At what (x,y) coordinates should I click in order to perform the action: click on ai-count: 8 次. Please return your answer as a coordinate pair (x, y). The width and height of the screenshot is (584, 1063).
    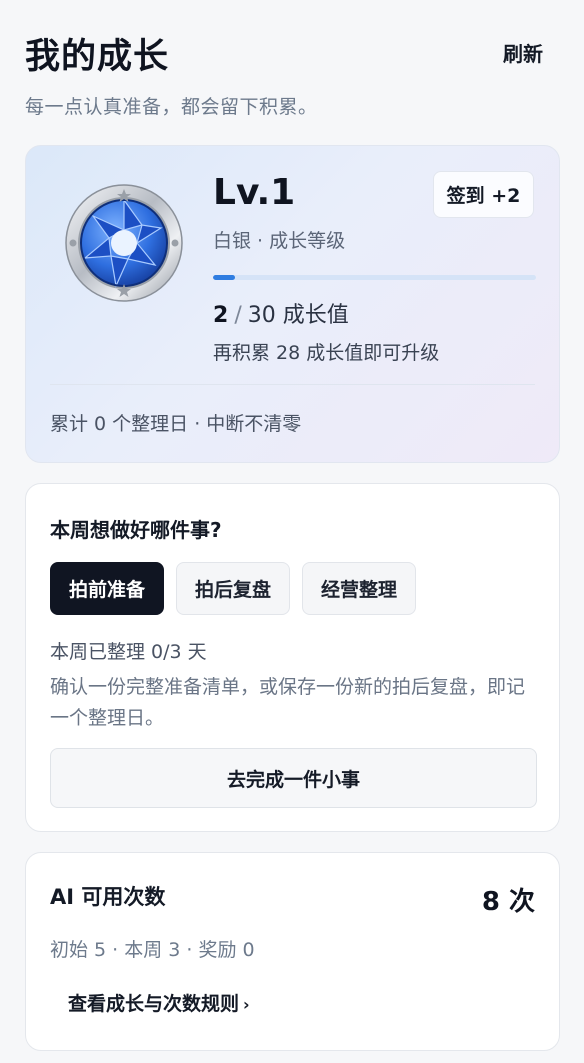
    Looking at the image, I should click on (508, 902).